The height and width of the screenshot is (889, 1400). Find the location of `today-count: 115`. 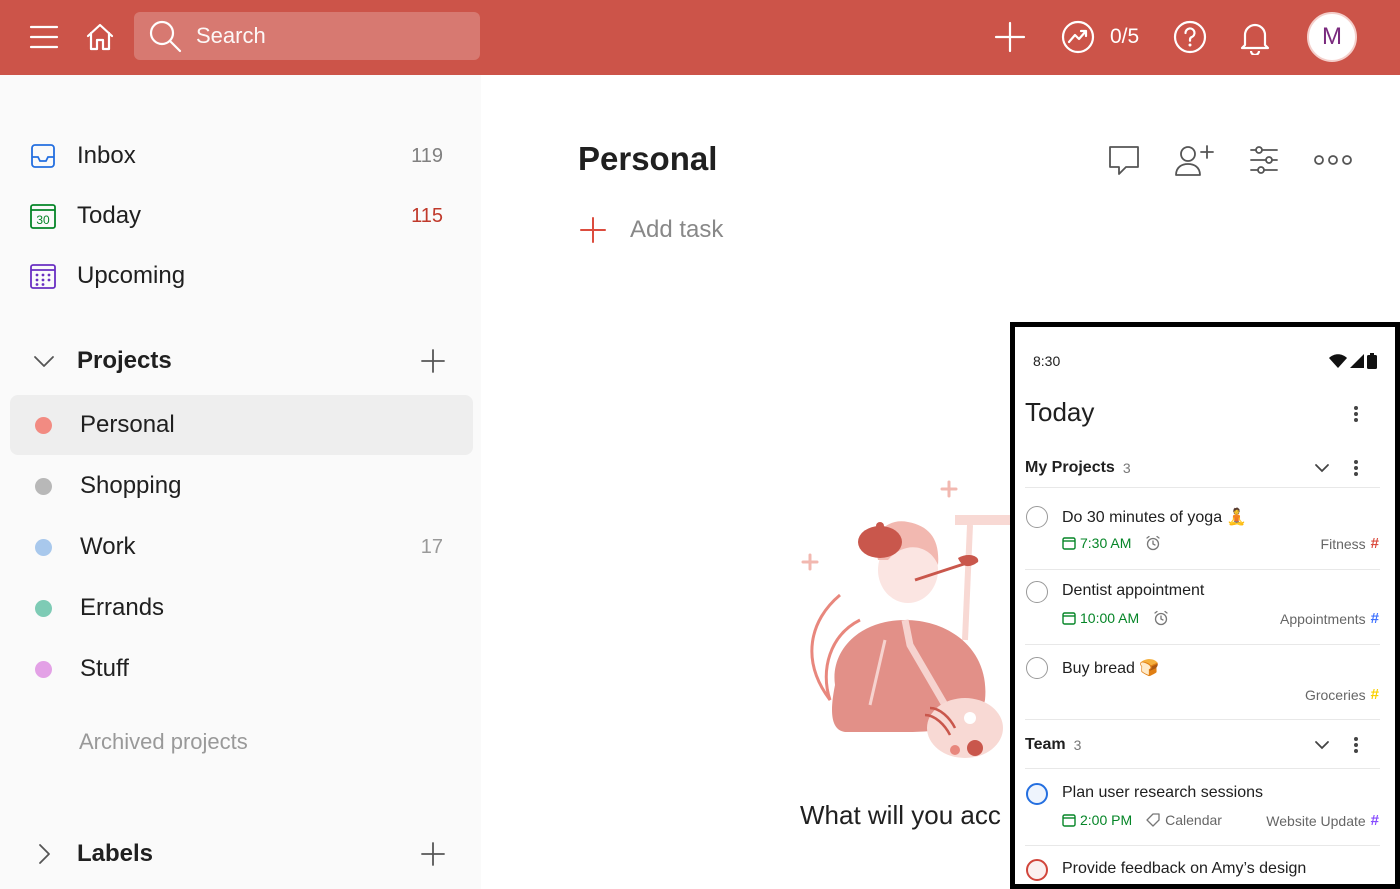

today-count: 115 is located at coordinates (427, 215).